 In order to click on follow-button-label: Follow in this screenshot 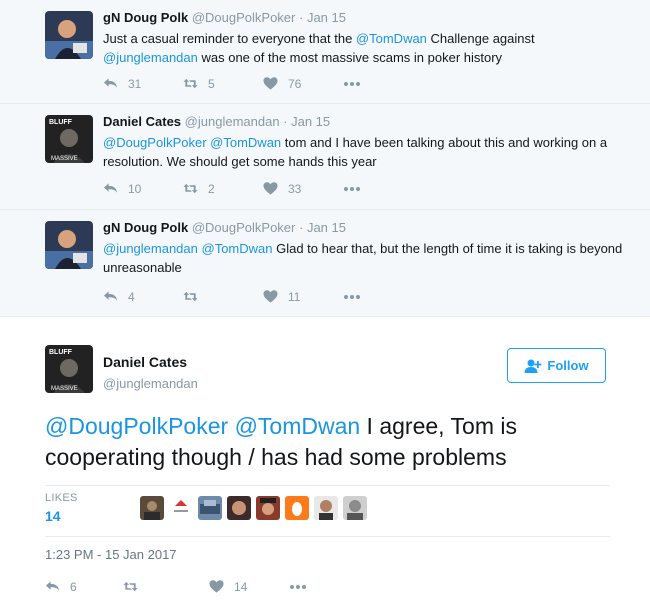, I will do `click(568, 365)`.